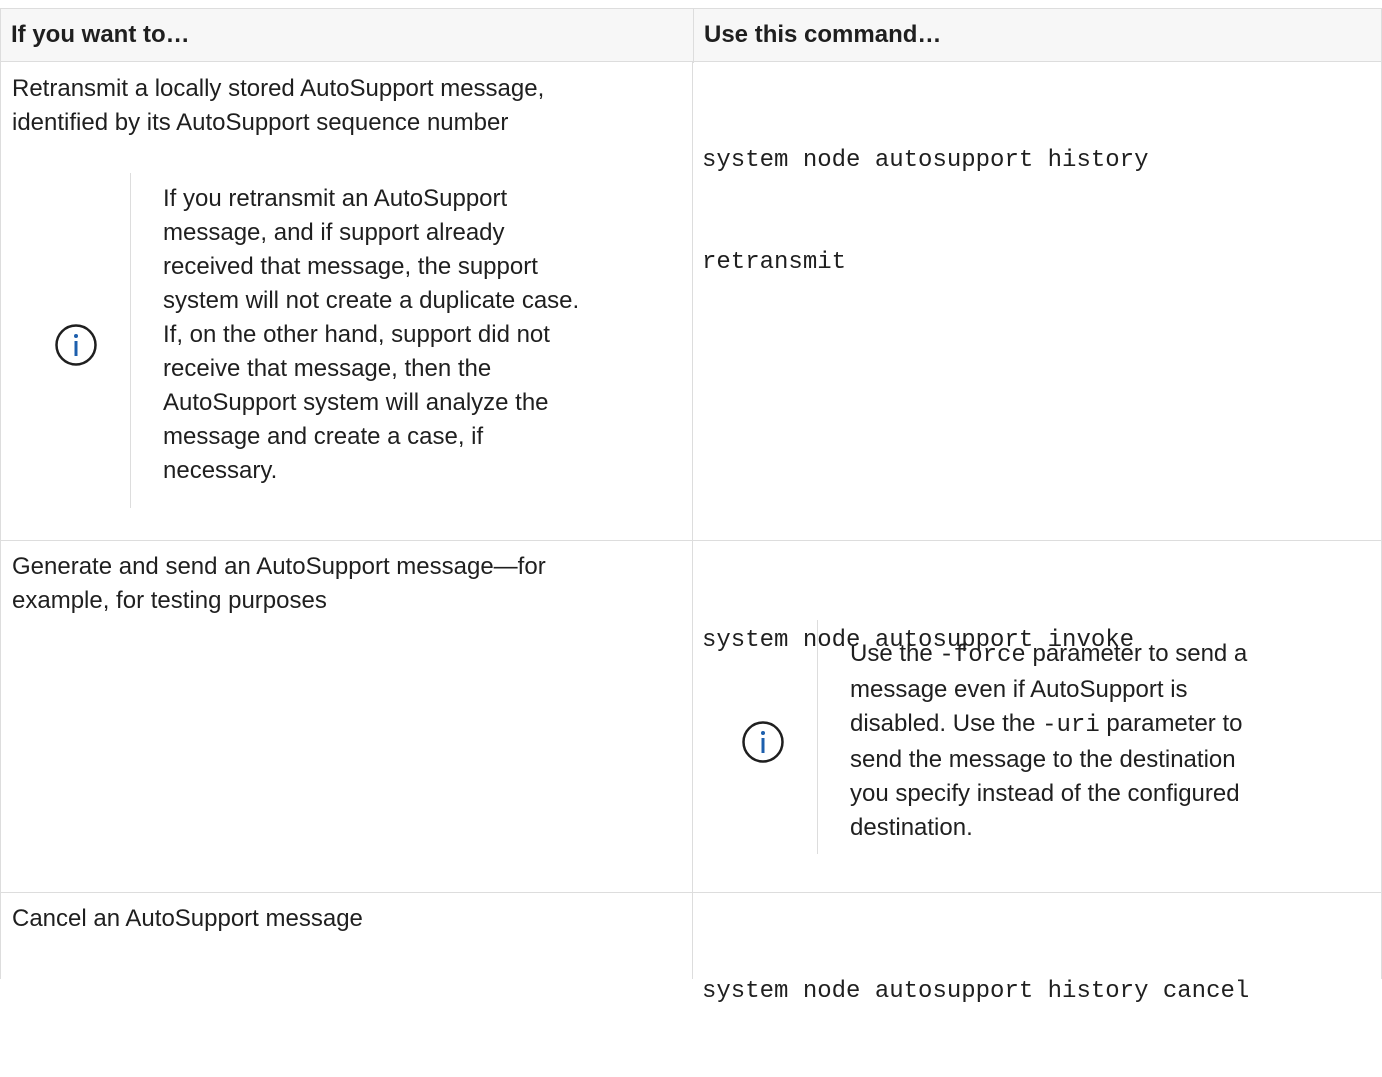  Describe the element at coordinates (692, 520) in the screenshot. I see `column-divider` at that location.